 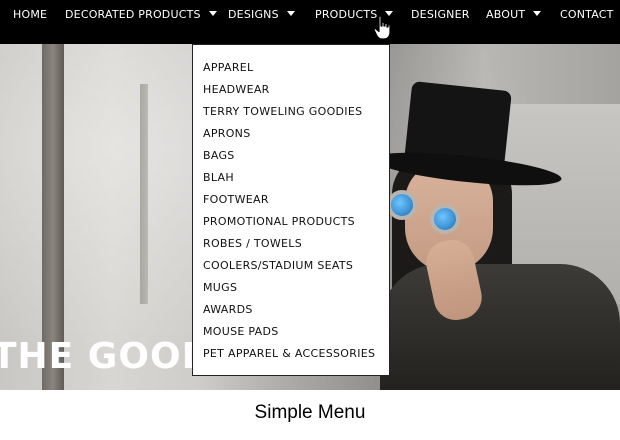 I want to click on dropdown-item-promotional-products: PROMOTIONAL PRODUCTS, so click(x=291, y=222).